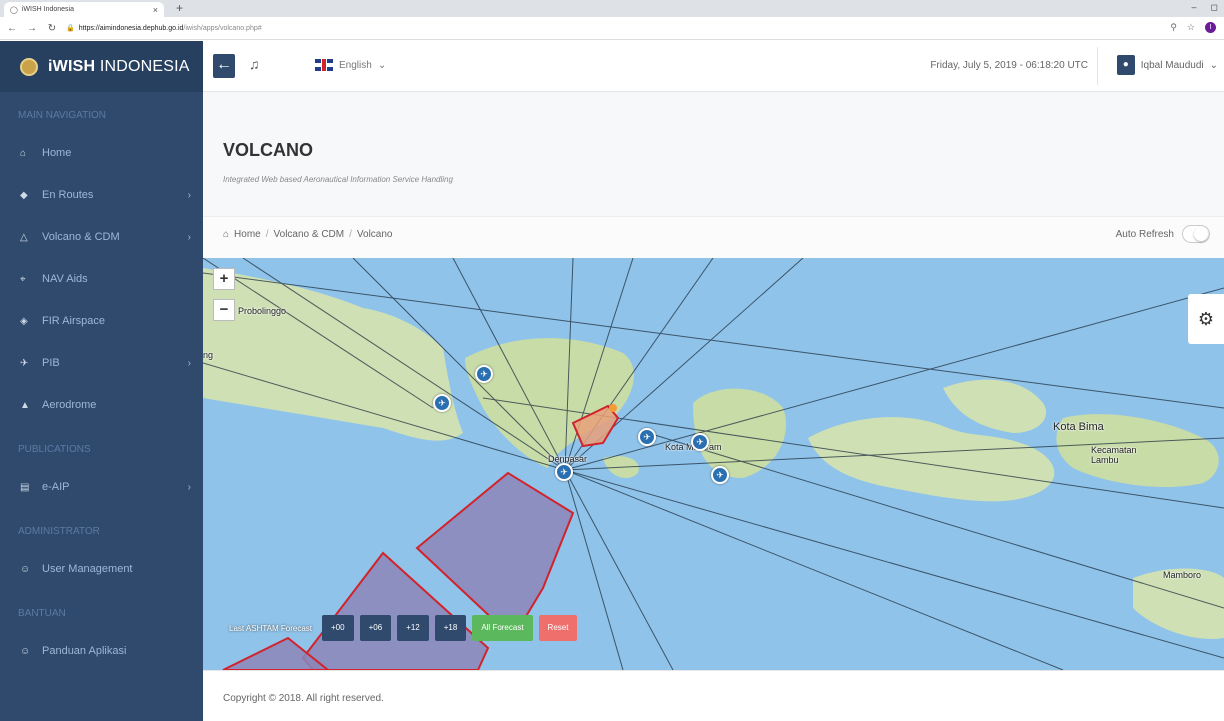  What do you see at coordinates (995, 406) in the screenshot?
I see `sumbawa-east-island` at bounding box center [995, 406].